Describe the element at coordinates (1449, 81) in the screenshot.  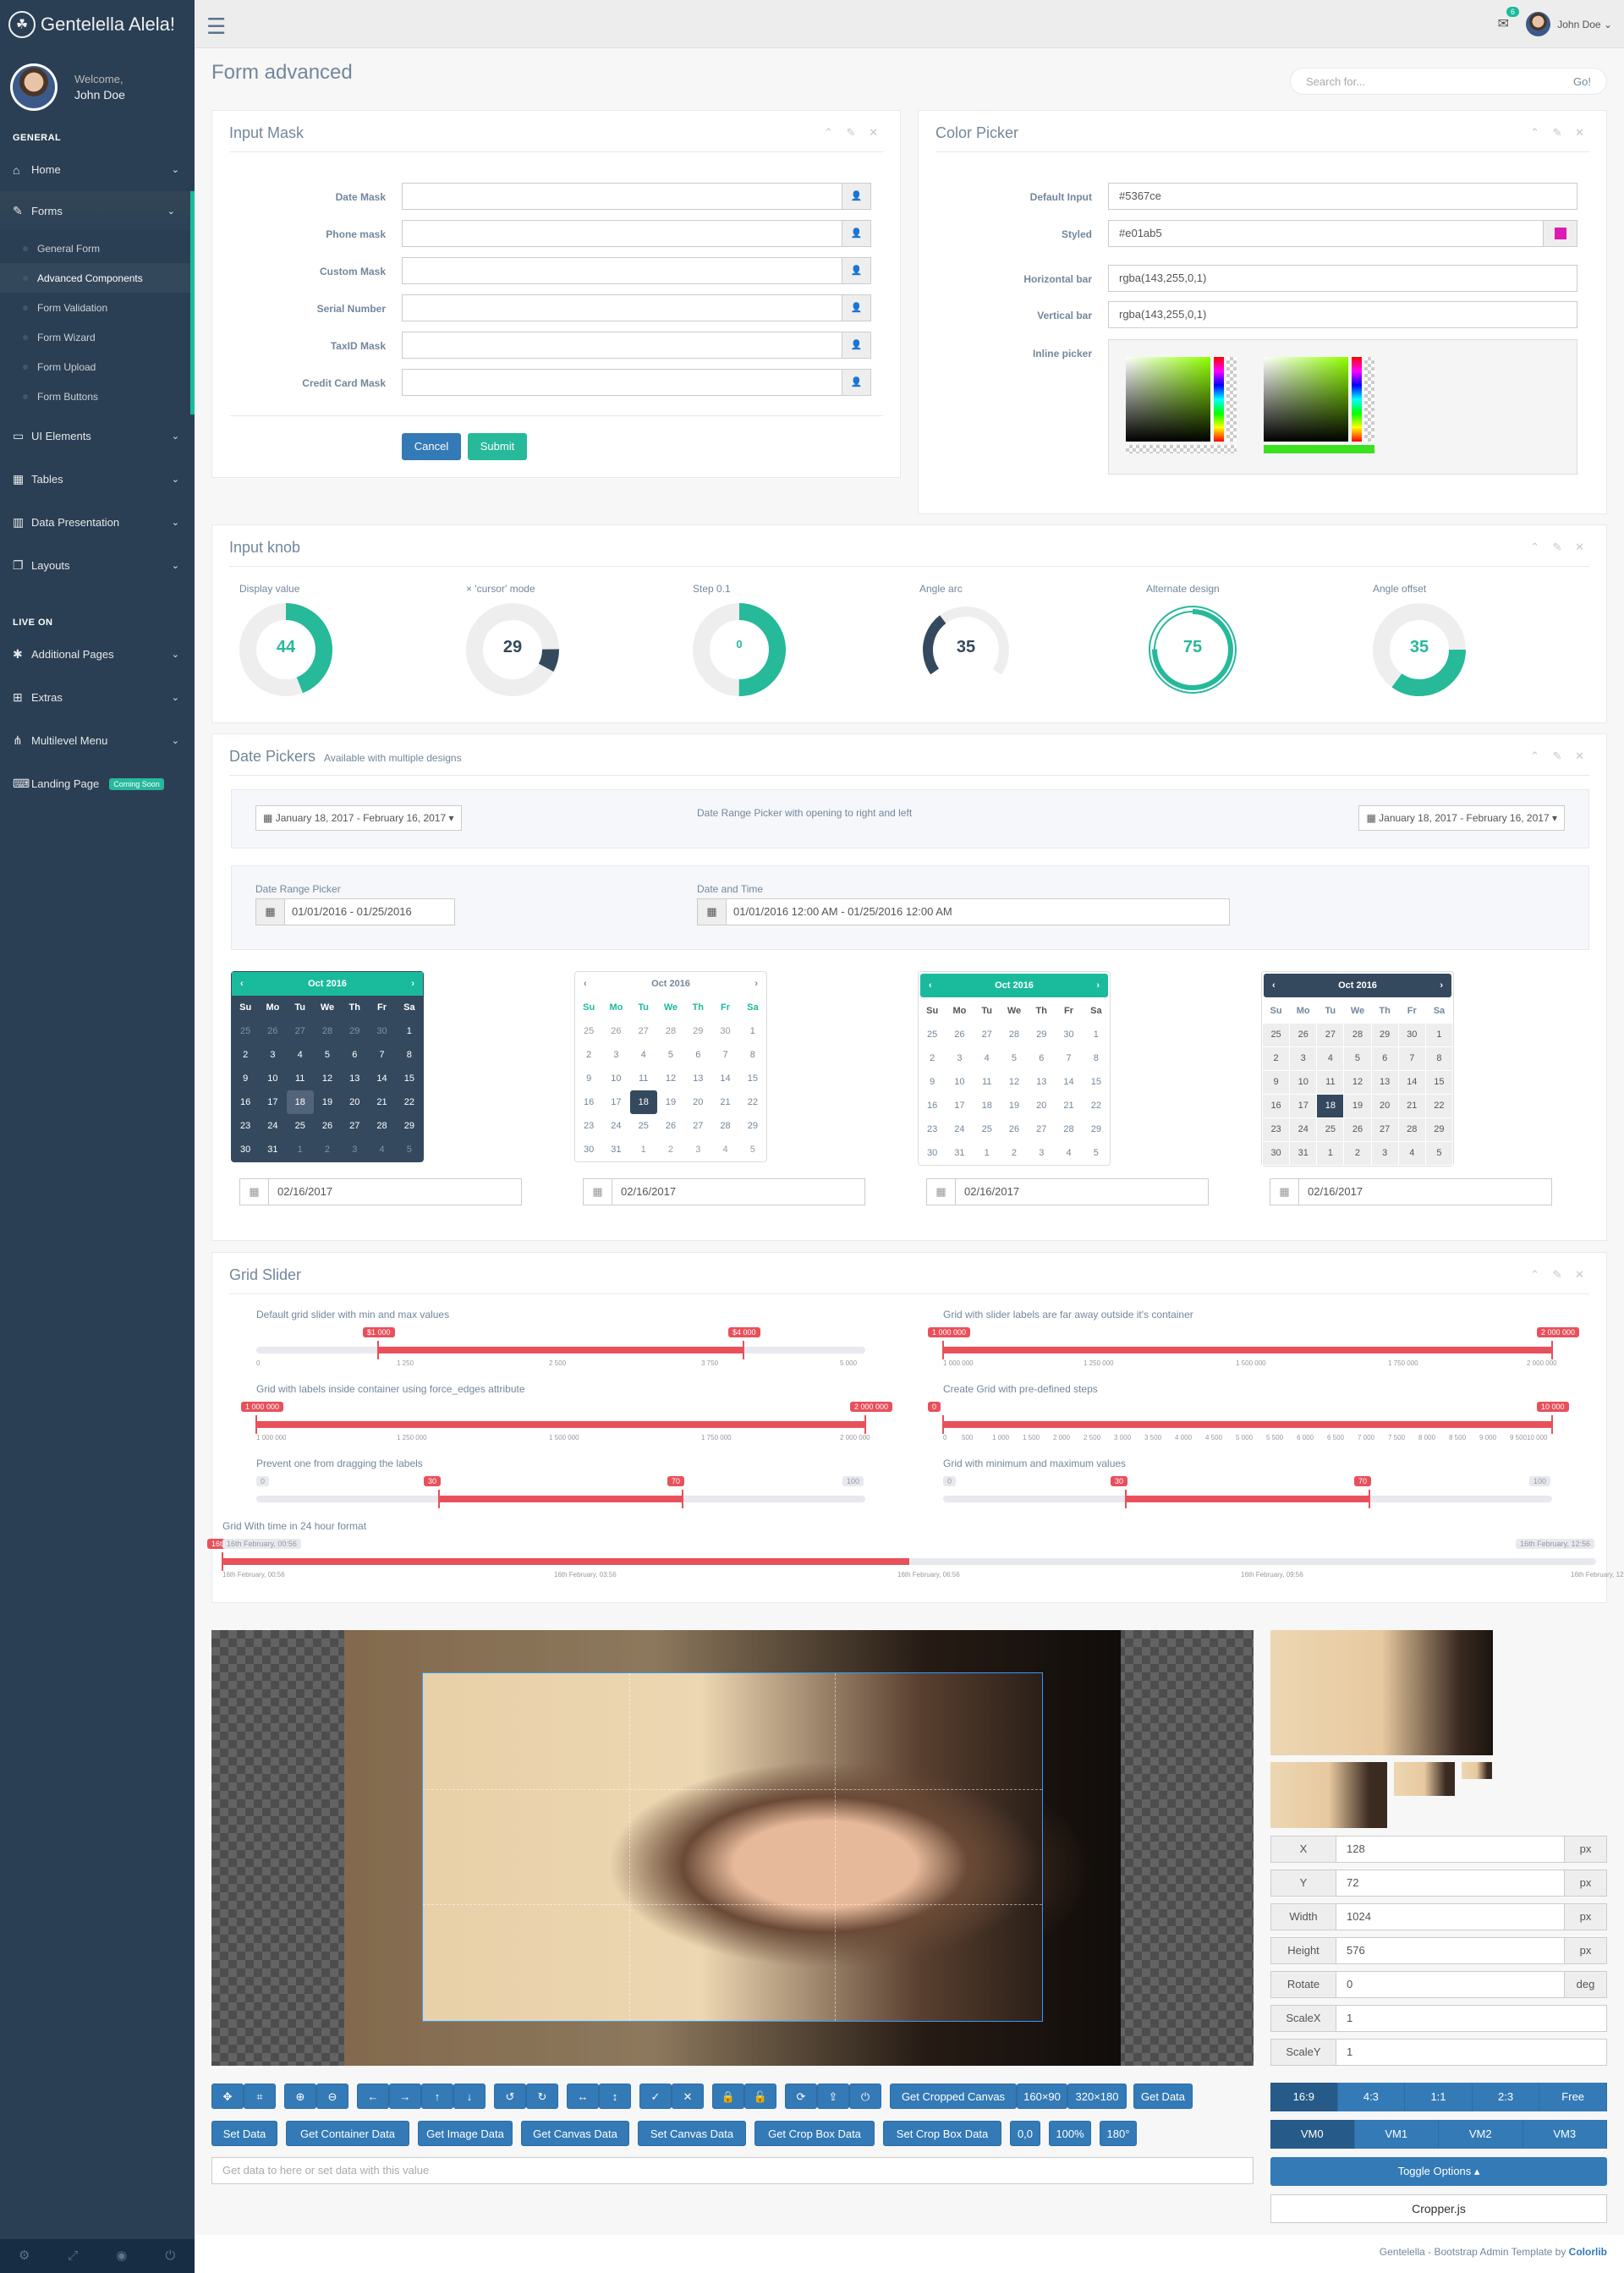
I see `search-input: Search for... Go!` at that location.